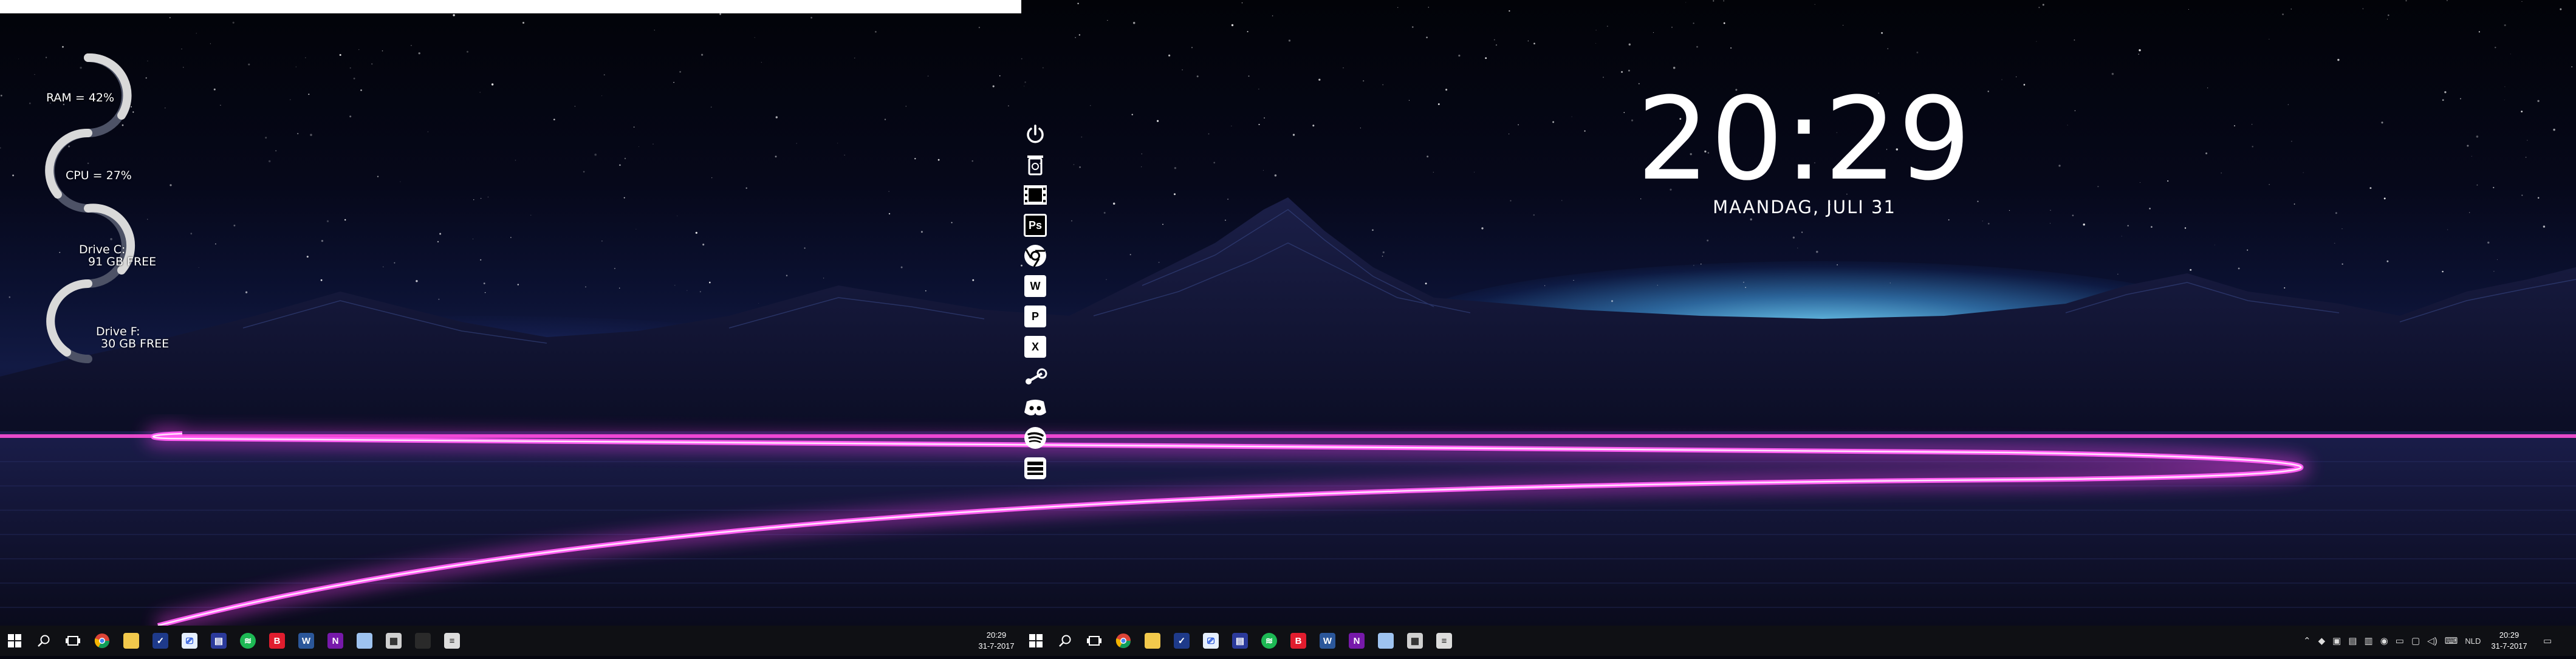  I want to click on recycle-bin-icon, so click(1035, 165).